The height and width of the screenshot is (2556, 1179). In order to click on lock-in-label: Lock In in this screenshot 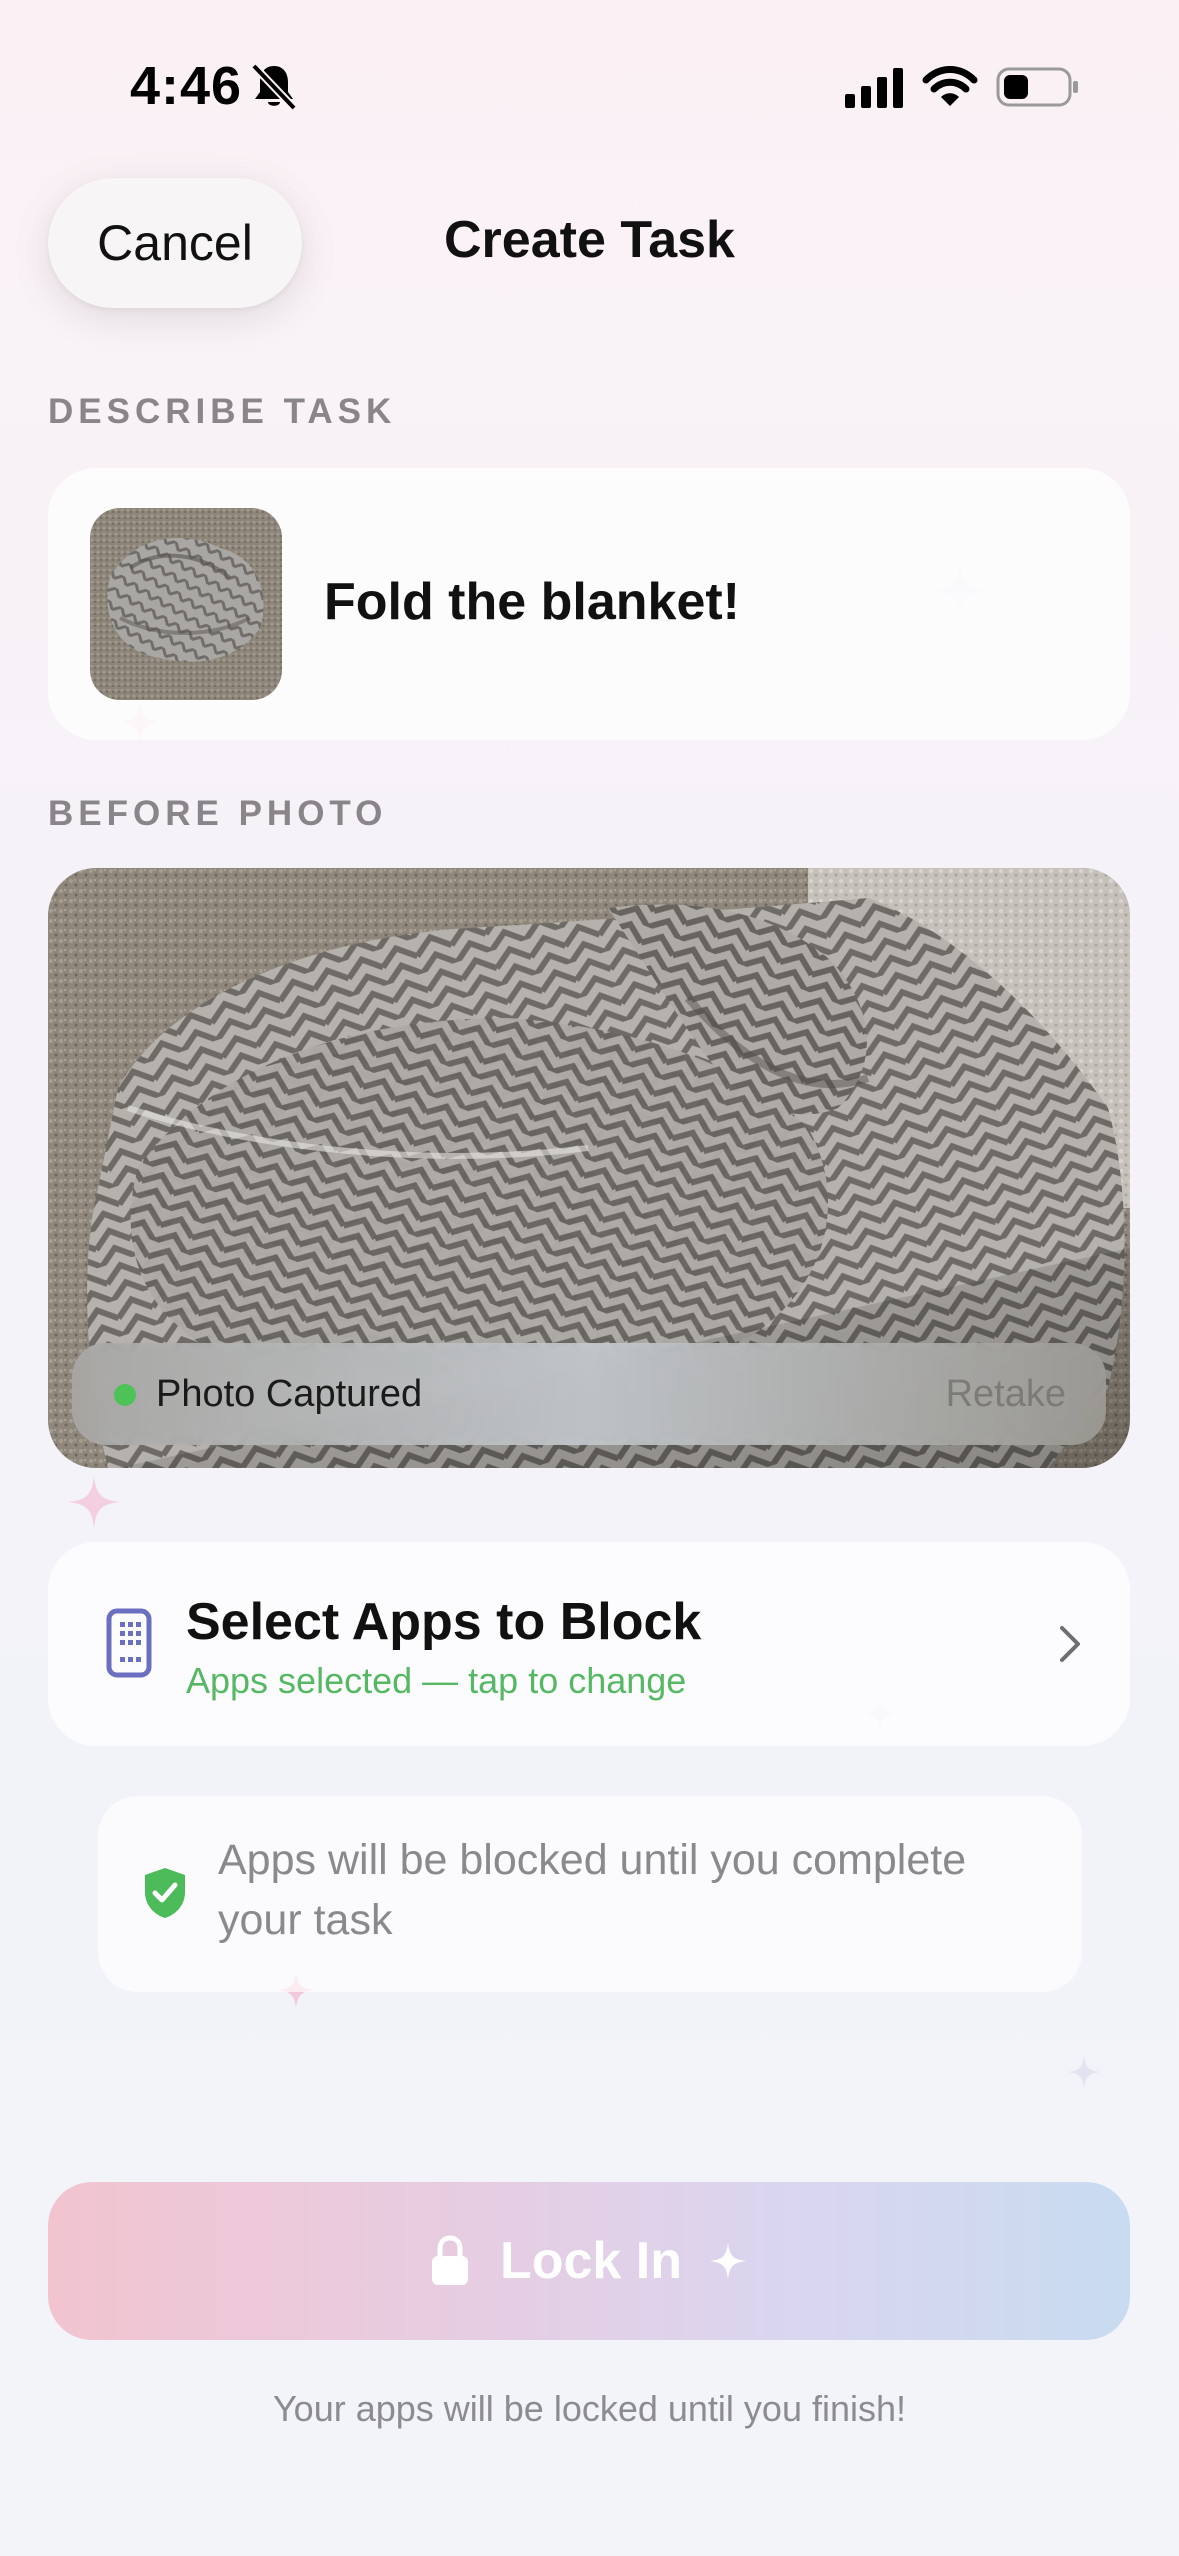, I will do `click(591, 2261)`.